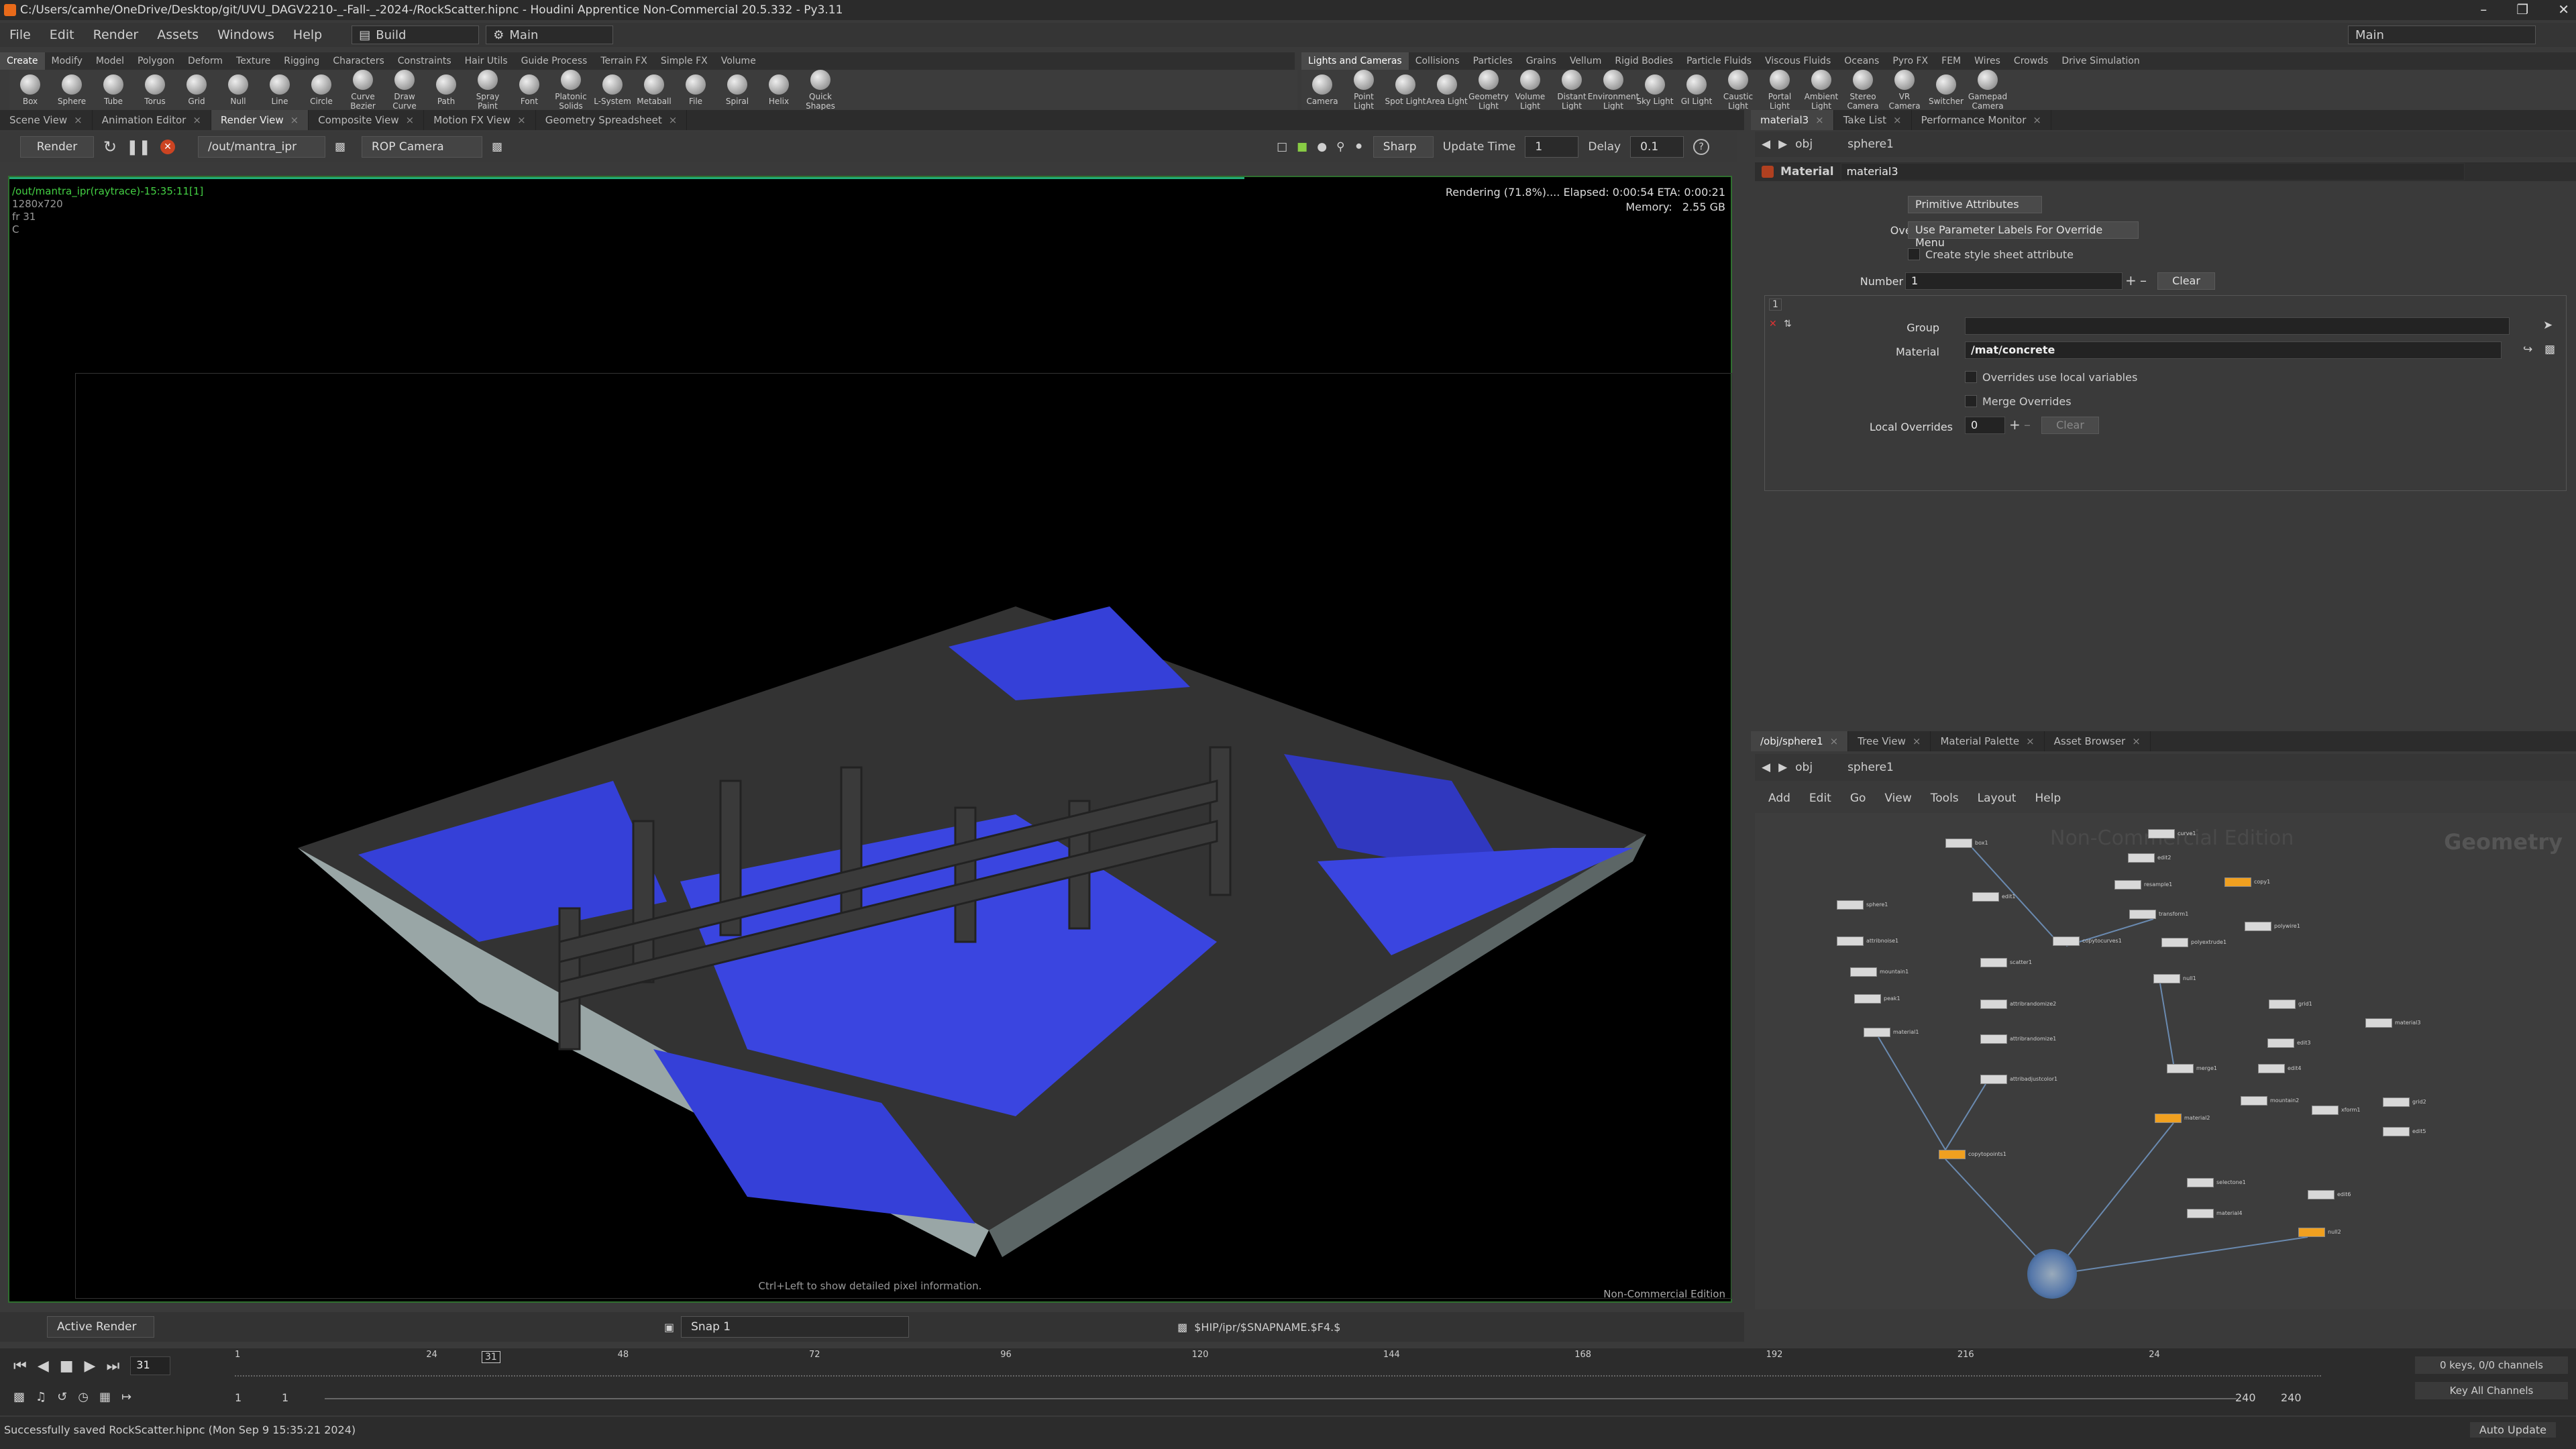  What do you see at coordinates (1877, 1032) in the screenshot?
I see `node-material1` at bounding box center [1877, 1032].